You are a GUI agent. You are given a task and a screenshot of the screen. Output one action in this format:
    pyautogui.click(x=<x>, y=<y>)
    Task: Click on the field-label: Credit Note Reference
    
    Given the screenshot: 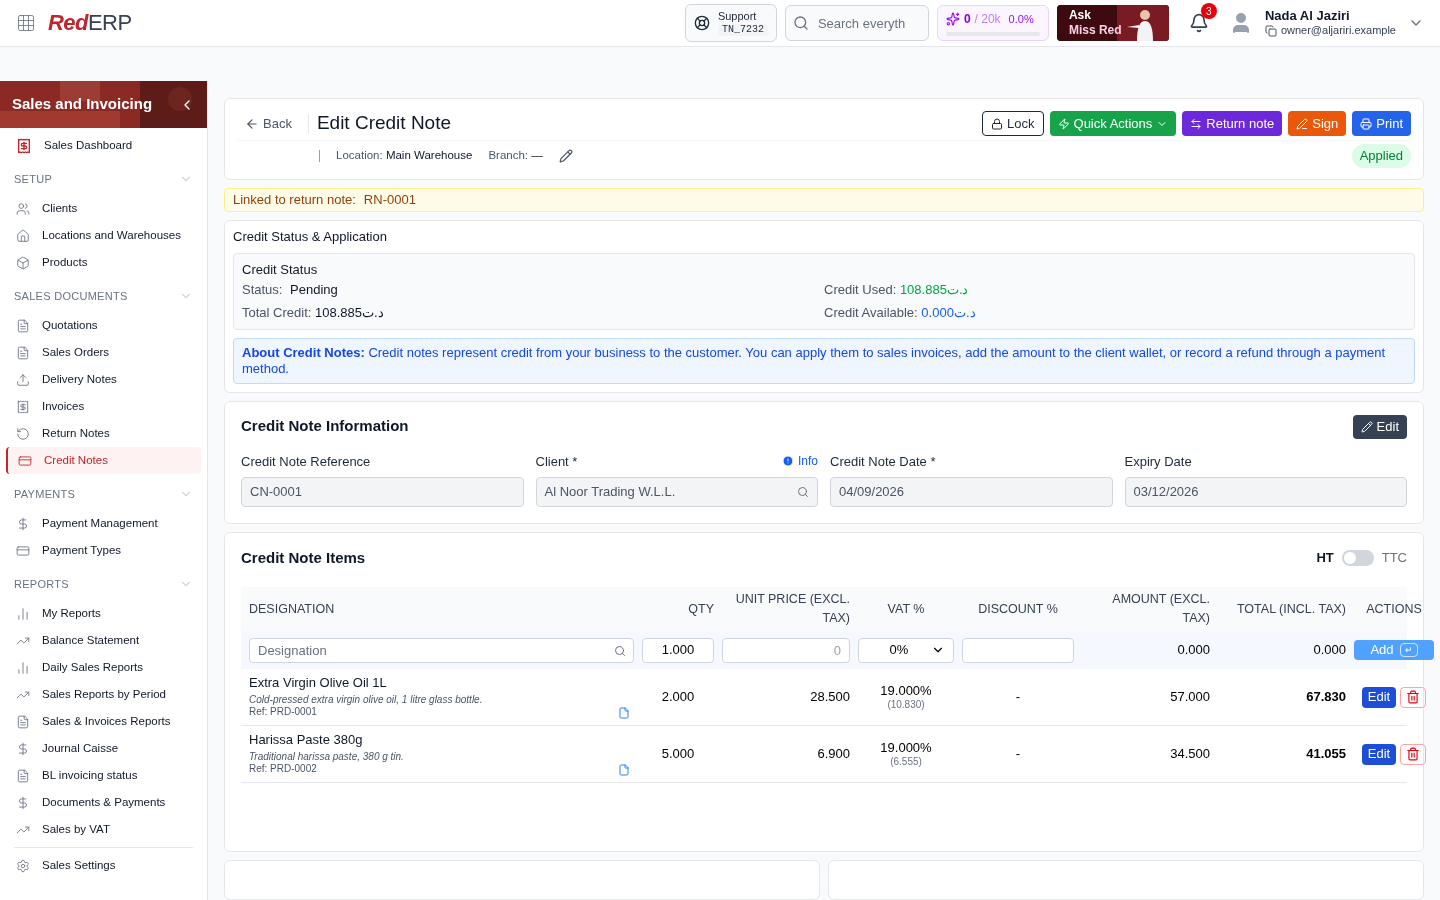 What is the action you would take?
    pyautogui.click(x=306, y=461)
    